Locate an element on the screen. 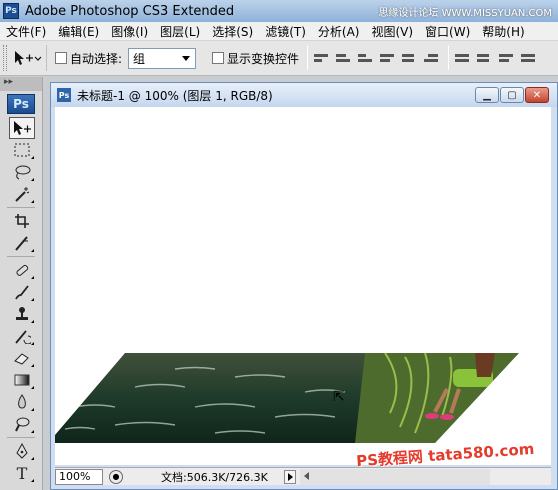  document-icon: Ps is located at coordinates (64, 95).